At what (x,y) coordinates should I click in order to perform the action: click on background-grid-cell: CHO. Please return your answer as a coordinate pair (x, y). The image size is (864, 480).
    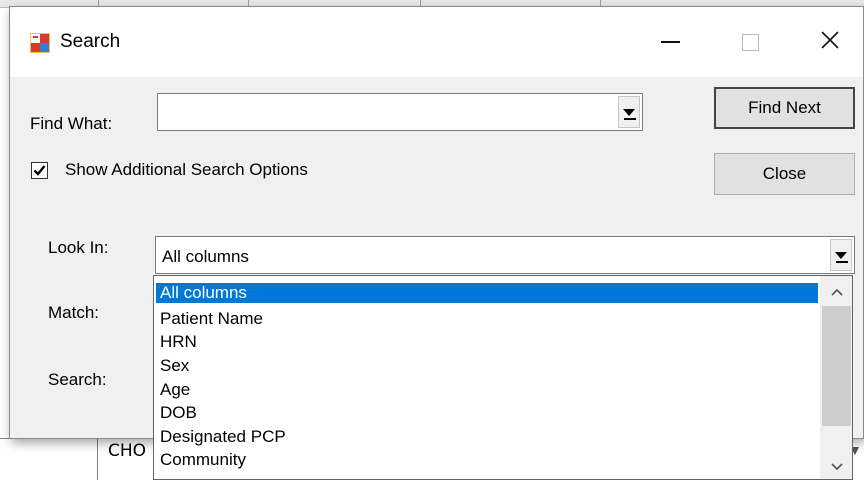
    Looking at the image, I should click on (127, 451).